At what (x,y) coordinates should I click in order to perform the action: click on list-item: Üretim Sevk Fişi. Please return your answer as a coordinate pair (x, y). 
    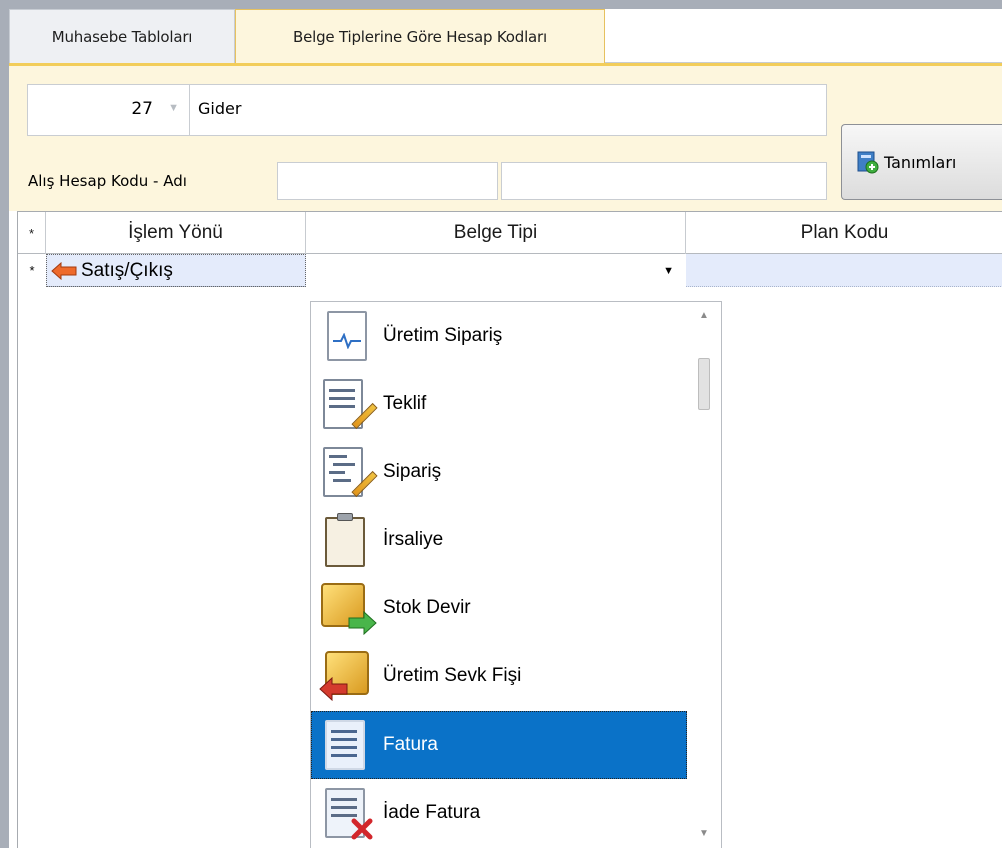
    Looking at the image, I should click on (499, 676).